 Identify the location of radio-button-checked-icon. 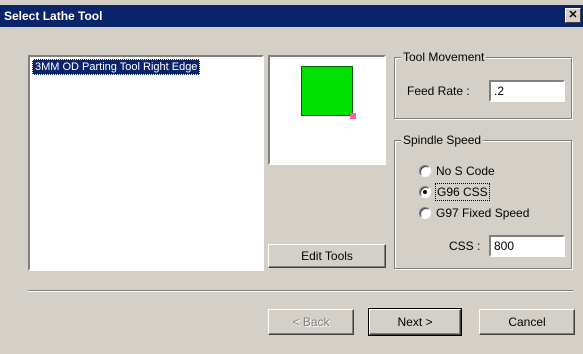
(425, 192).